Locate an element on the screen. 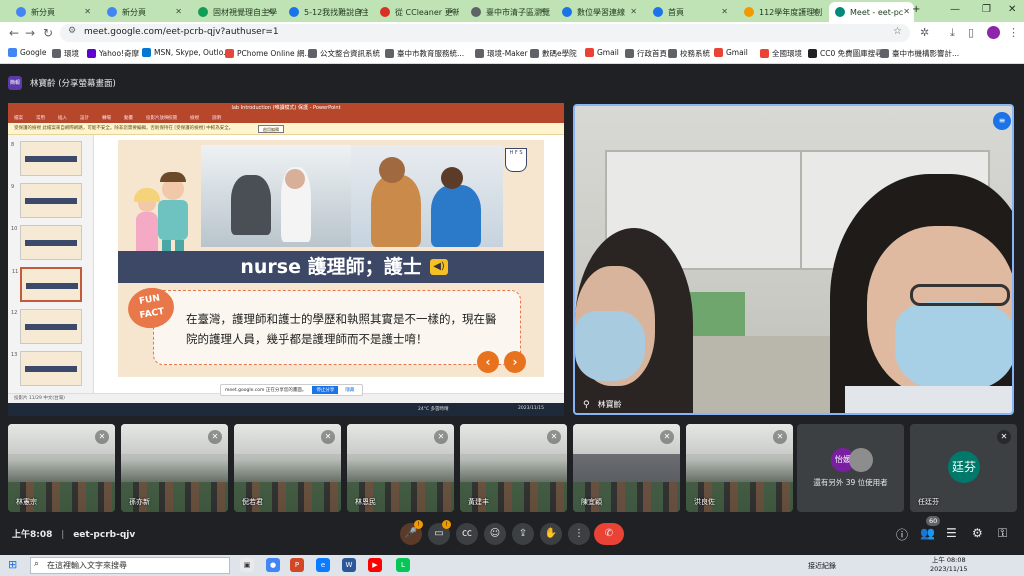 The image size is (1024, 576). ribbon-tab: 說明 is located at coordinates (216, 118).